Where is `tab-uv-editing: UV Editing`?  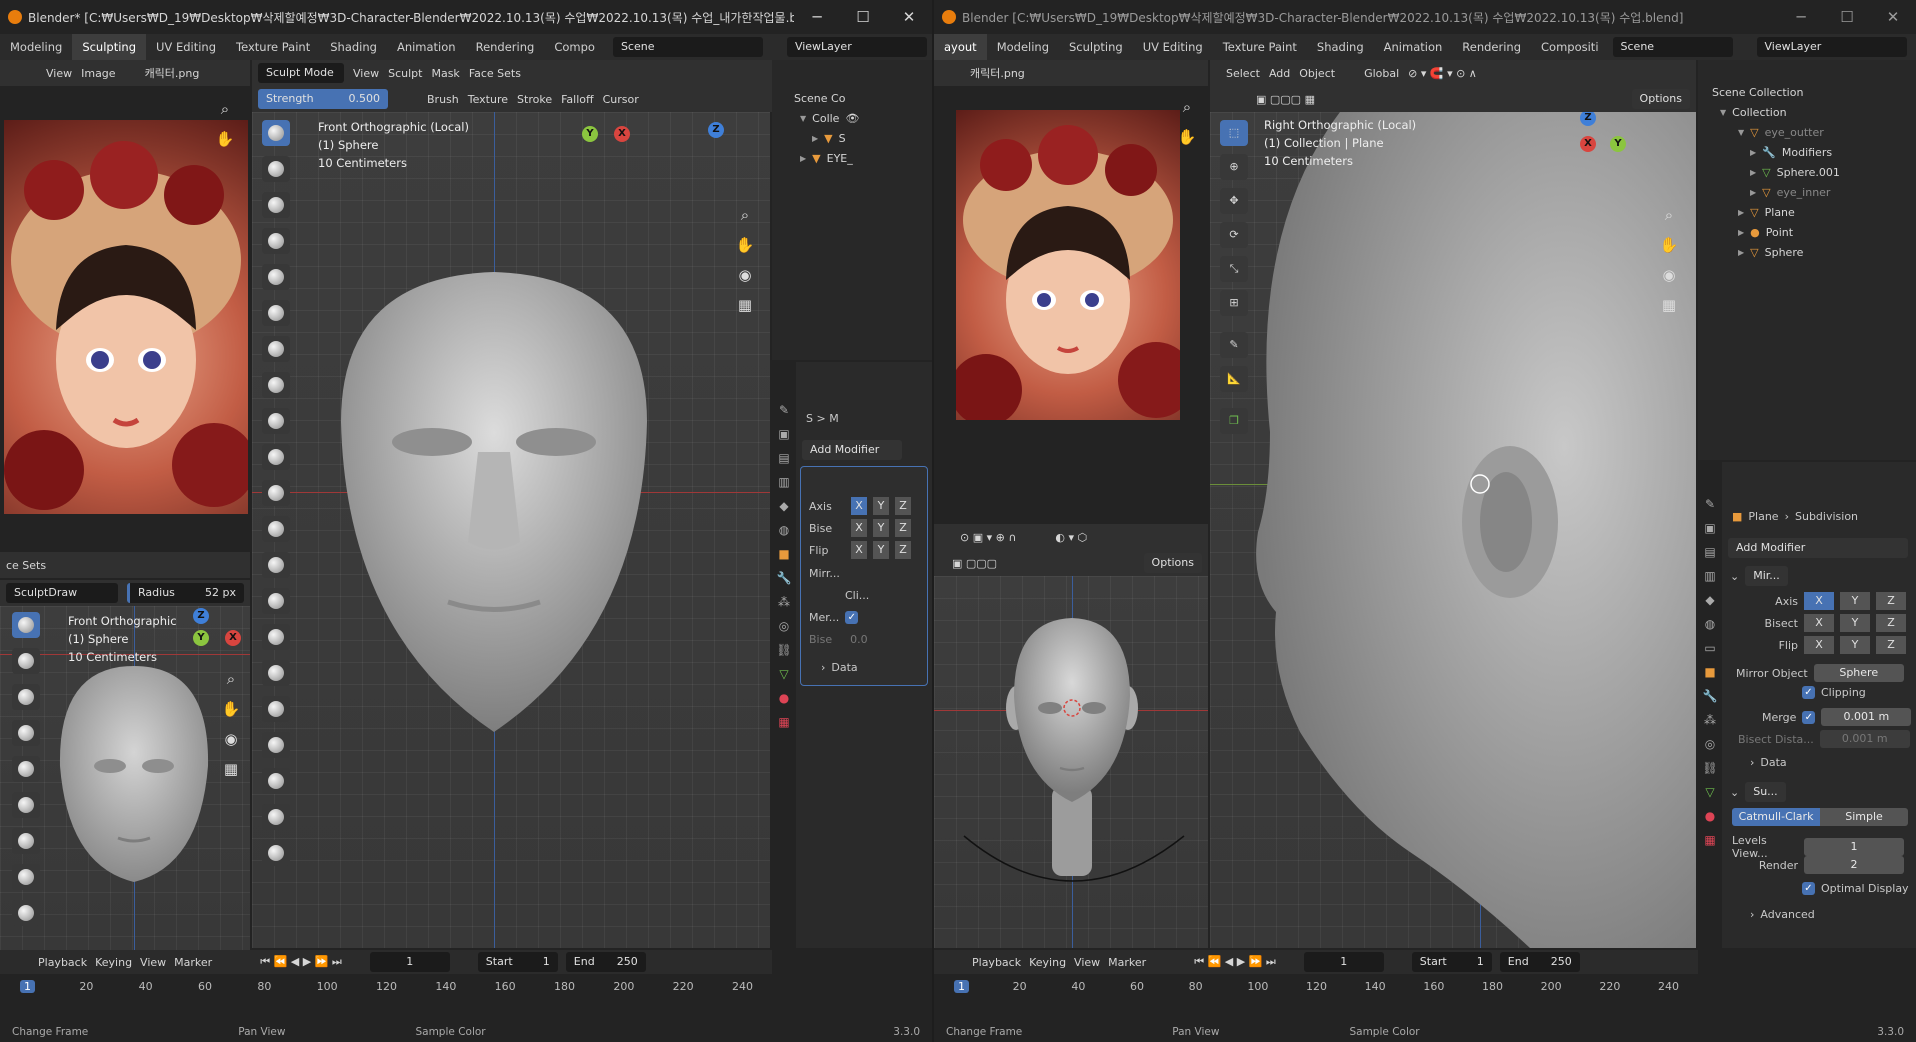 tab-uv-editing: UV Editing is located at coordinates (186, 47).